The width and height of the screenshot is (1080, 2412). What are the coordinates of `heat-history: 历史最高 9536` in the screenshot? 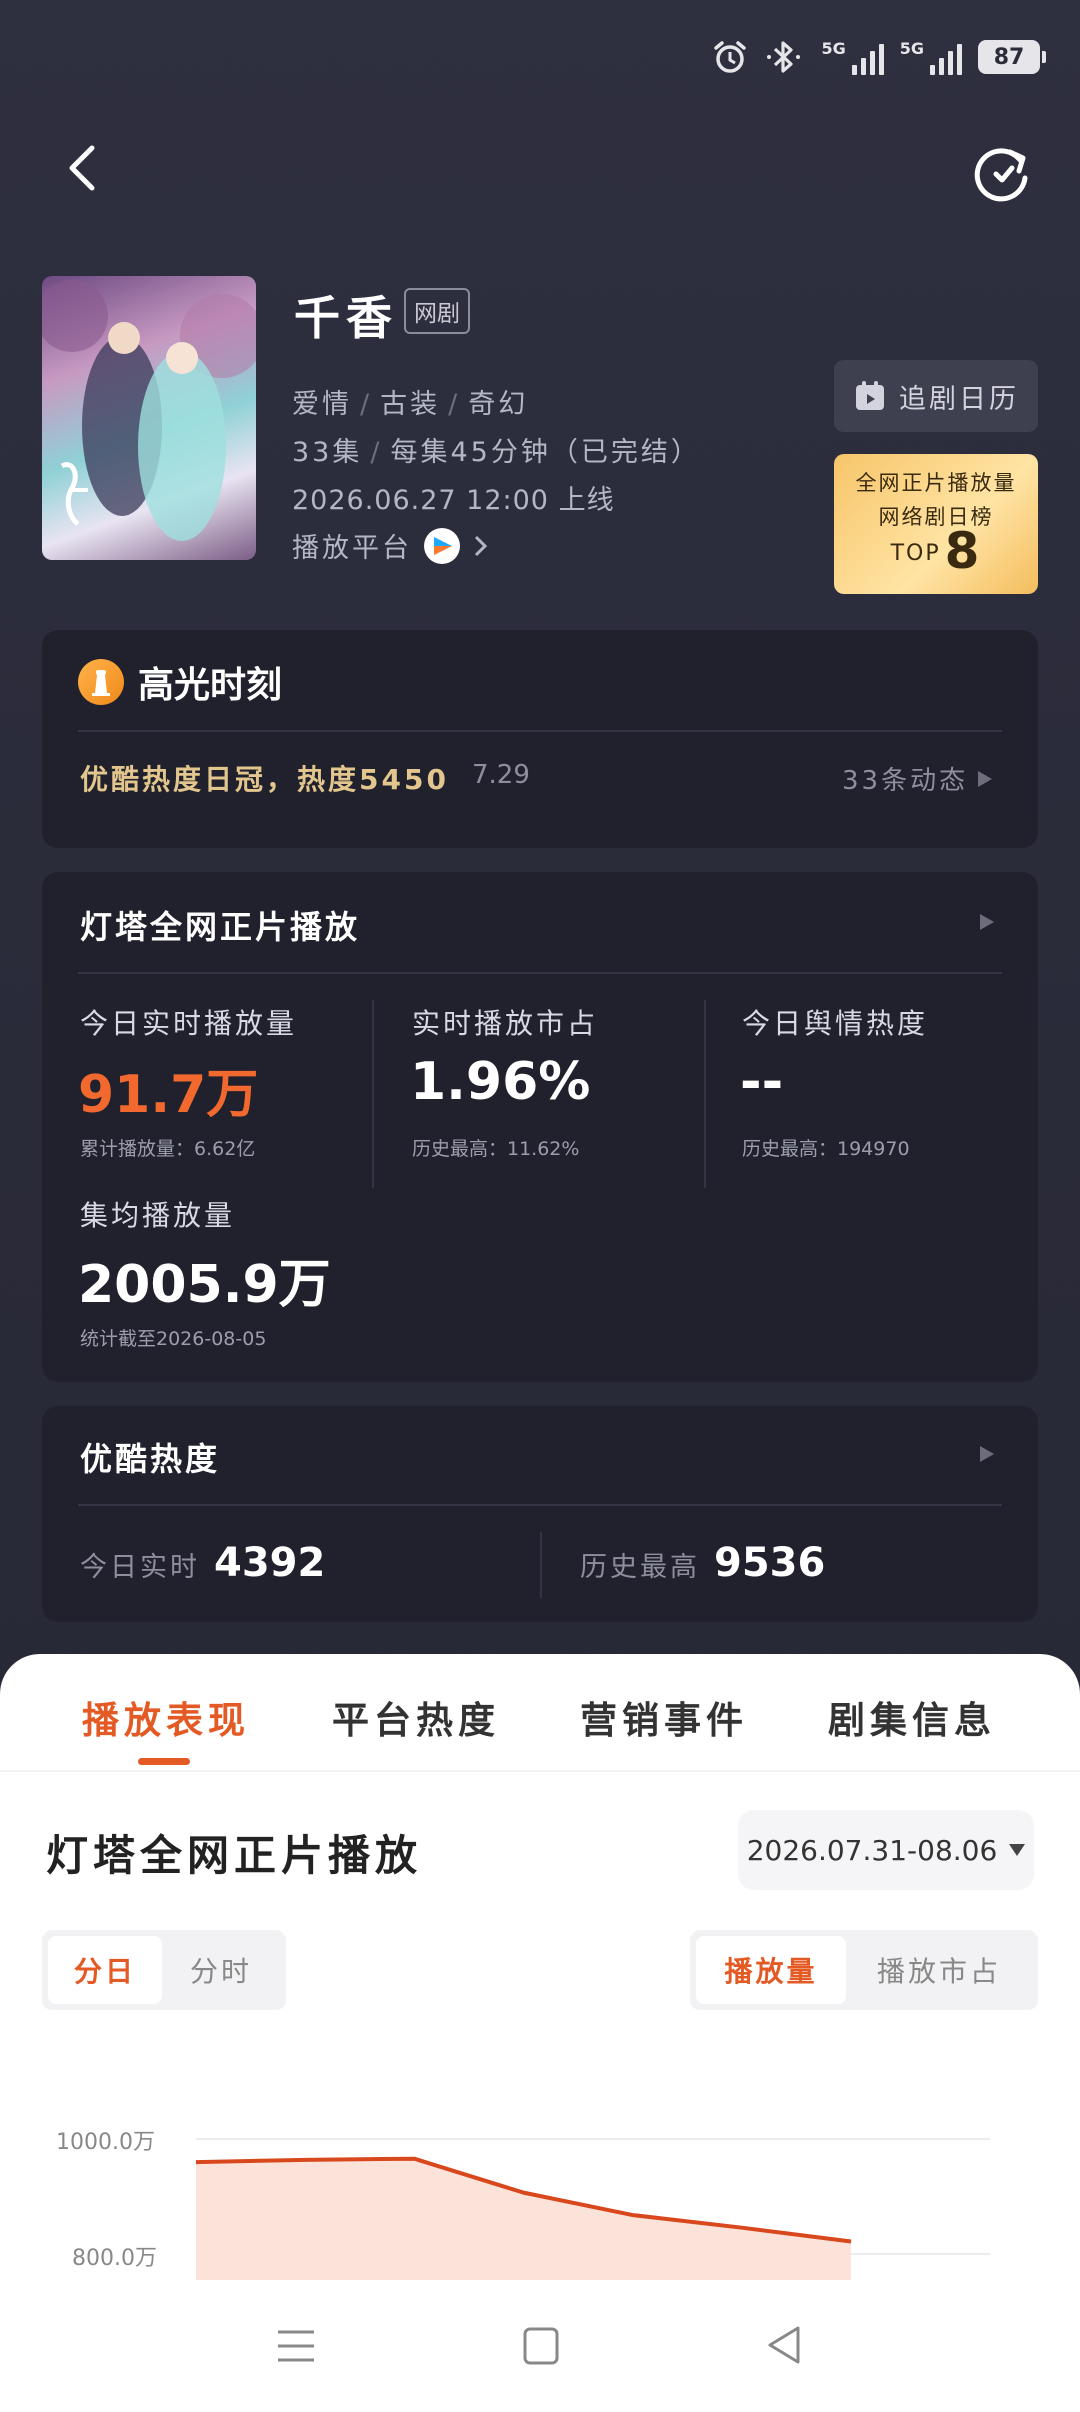 It's located at (702, 1563).